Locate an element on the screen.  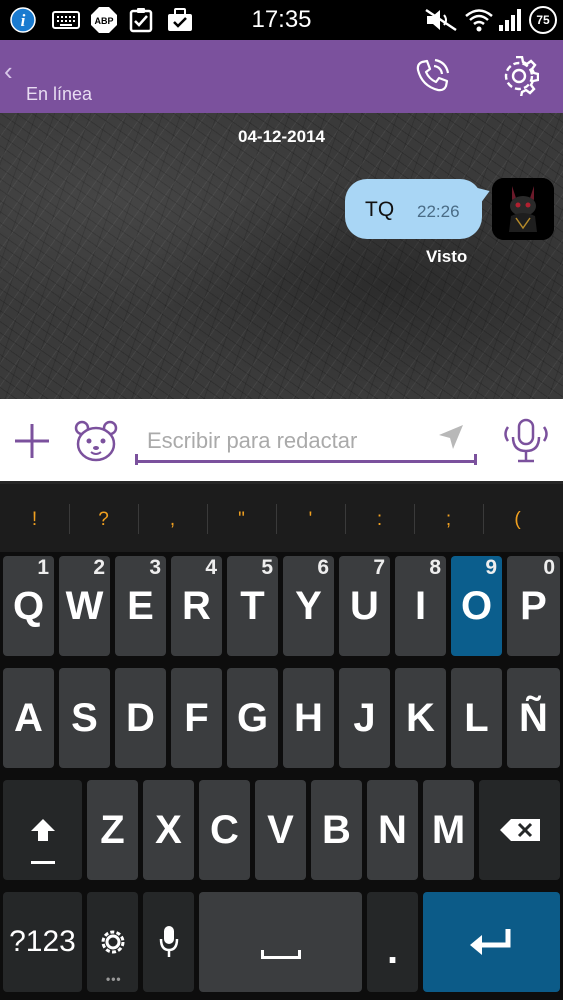
status-bar: i ABP 17:35 75 is located at coordinates (281, 20).